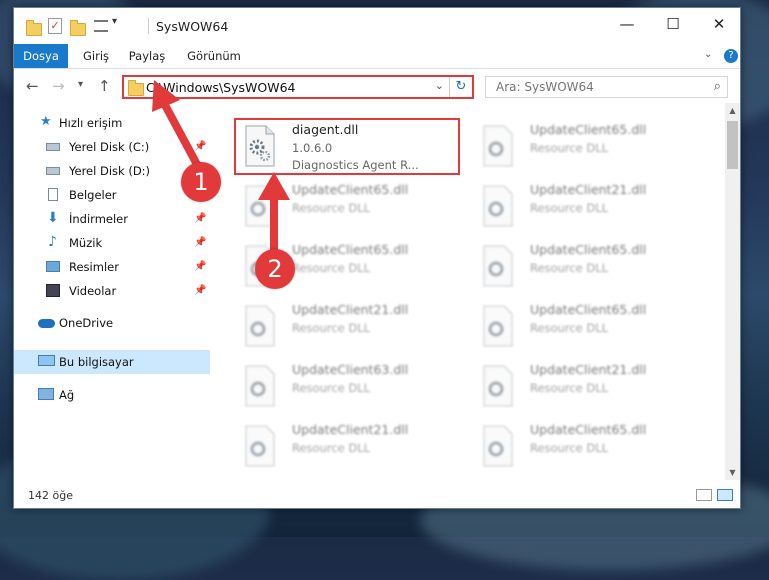  What do you see at coordinates (201, 182) in the screenshot?
I see `step-1-badge: 1` at bounding box center [201, 182].